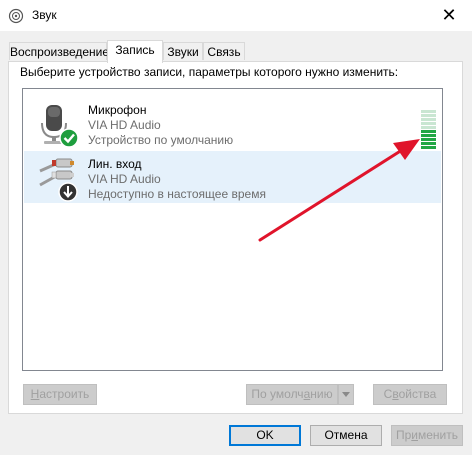 This screenshot has height=455, width=472. What do you see at coordinates (321, 394) in the screenshot?
I see `button-label: нию` at bounding box center [321, 394].